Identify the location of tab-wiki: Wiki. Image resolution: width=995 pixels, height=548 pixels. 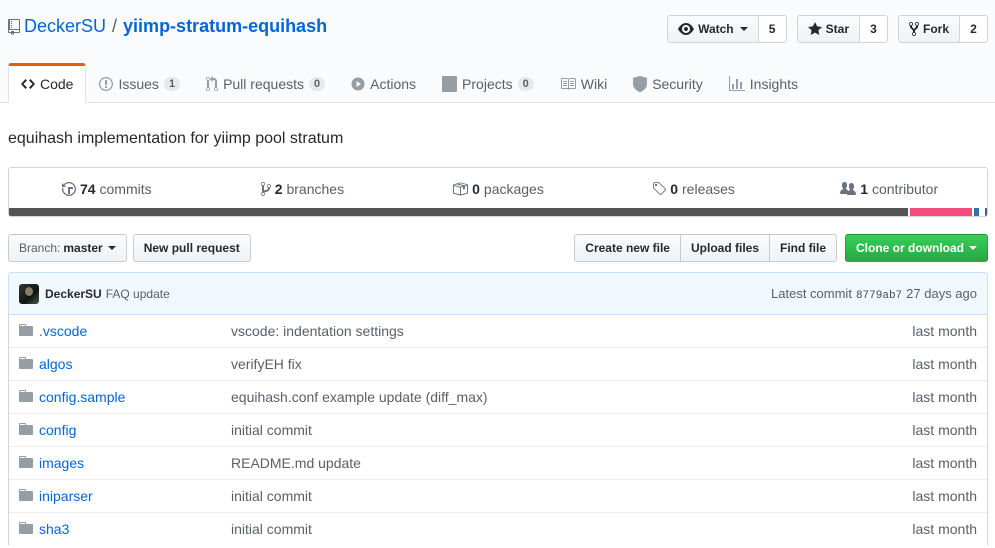
(583, 83).